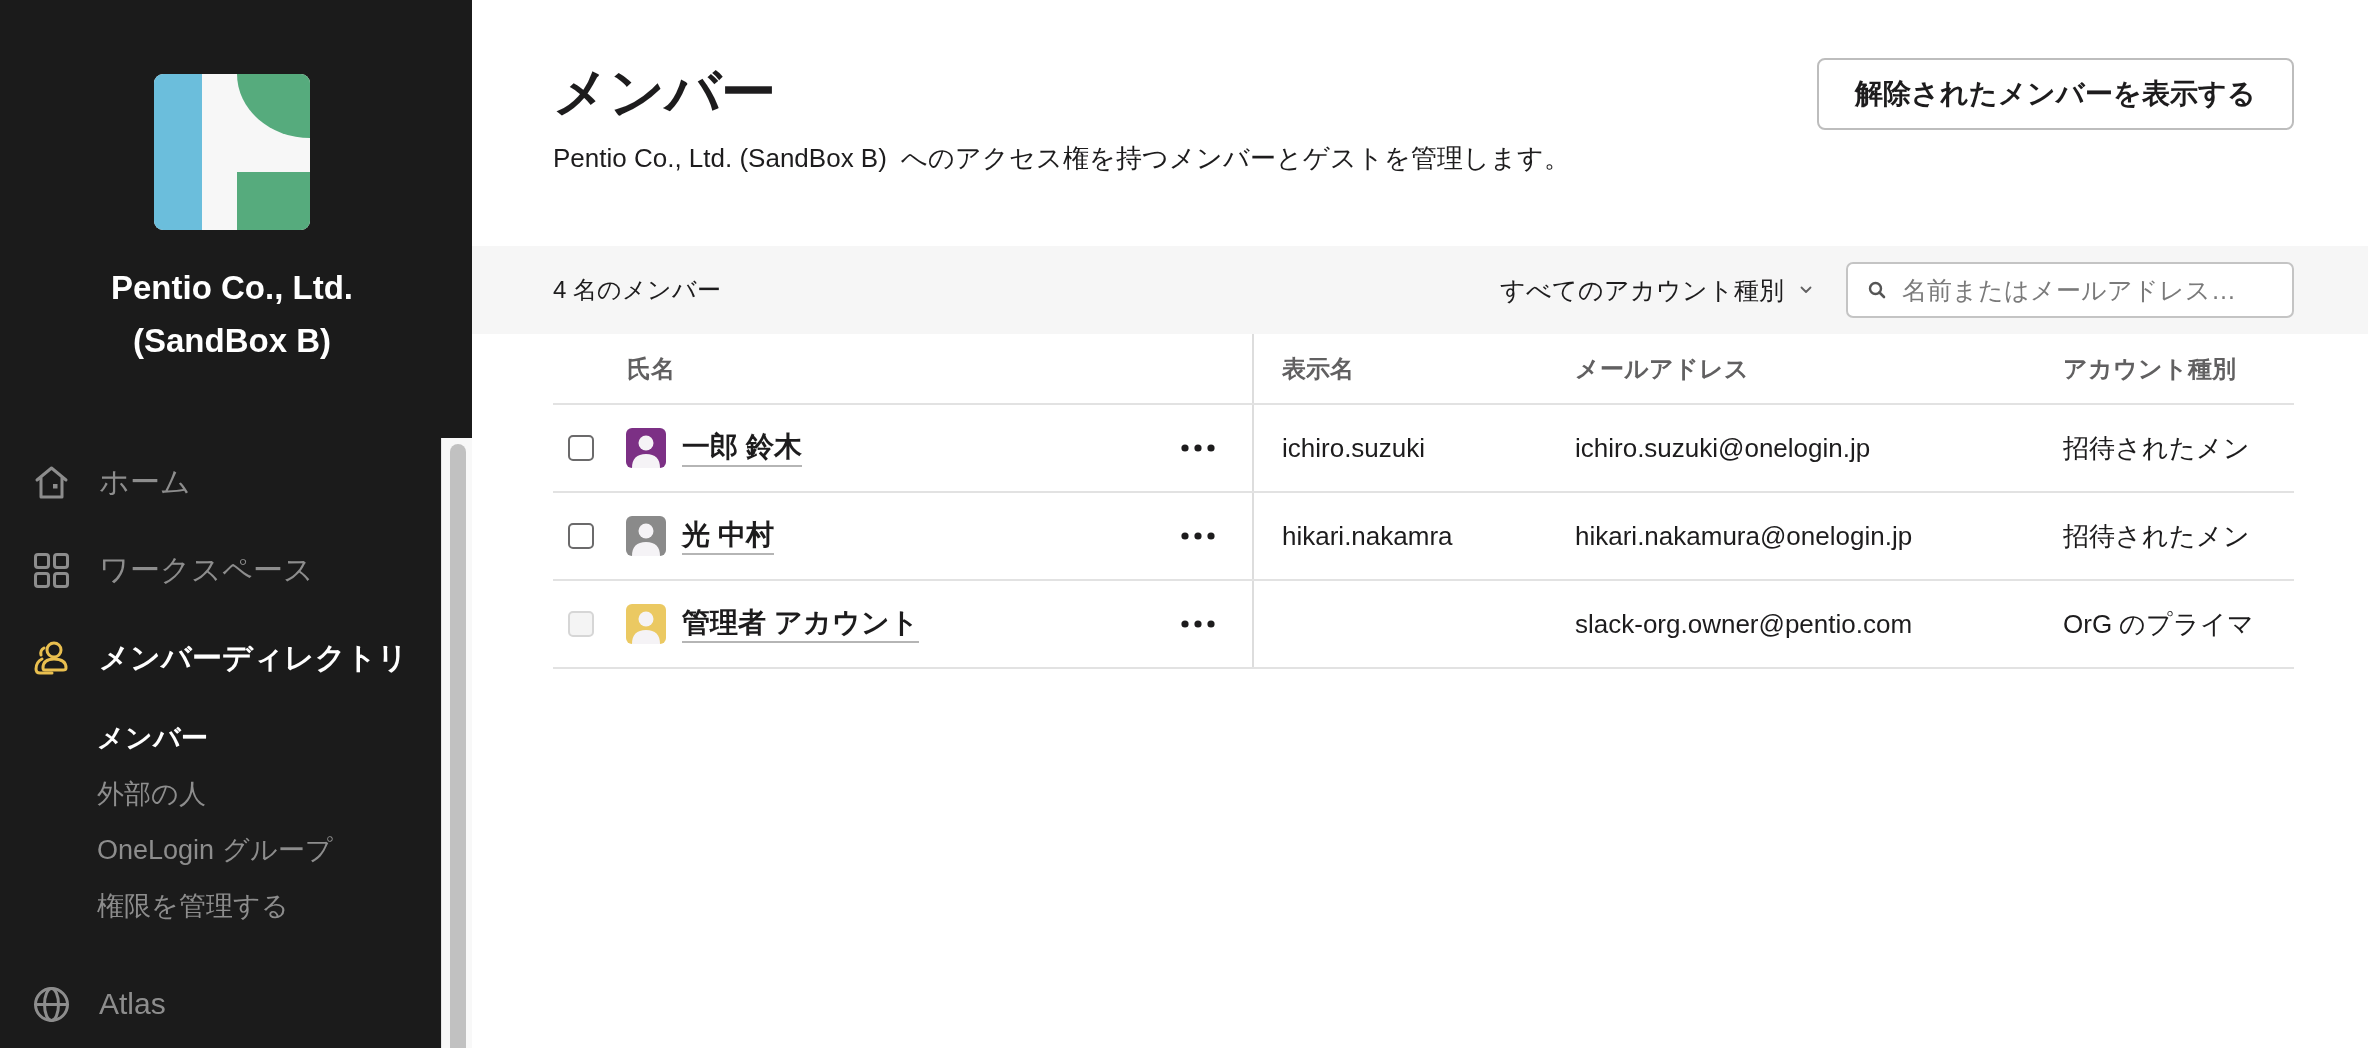  What do you see at coordinates (2055, 94) in the screenshot?
I see `show-deactivated-button: 解除されたメンバーを表示する` at bounding box center [2055, 94].